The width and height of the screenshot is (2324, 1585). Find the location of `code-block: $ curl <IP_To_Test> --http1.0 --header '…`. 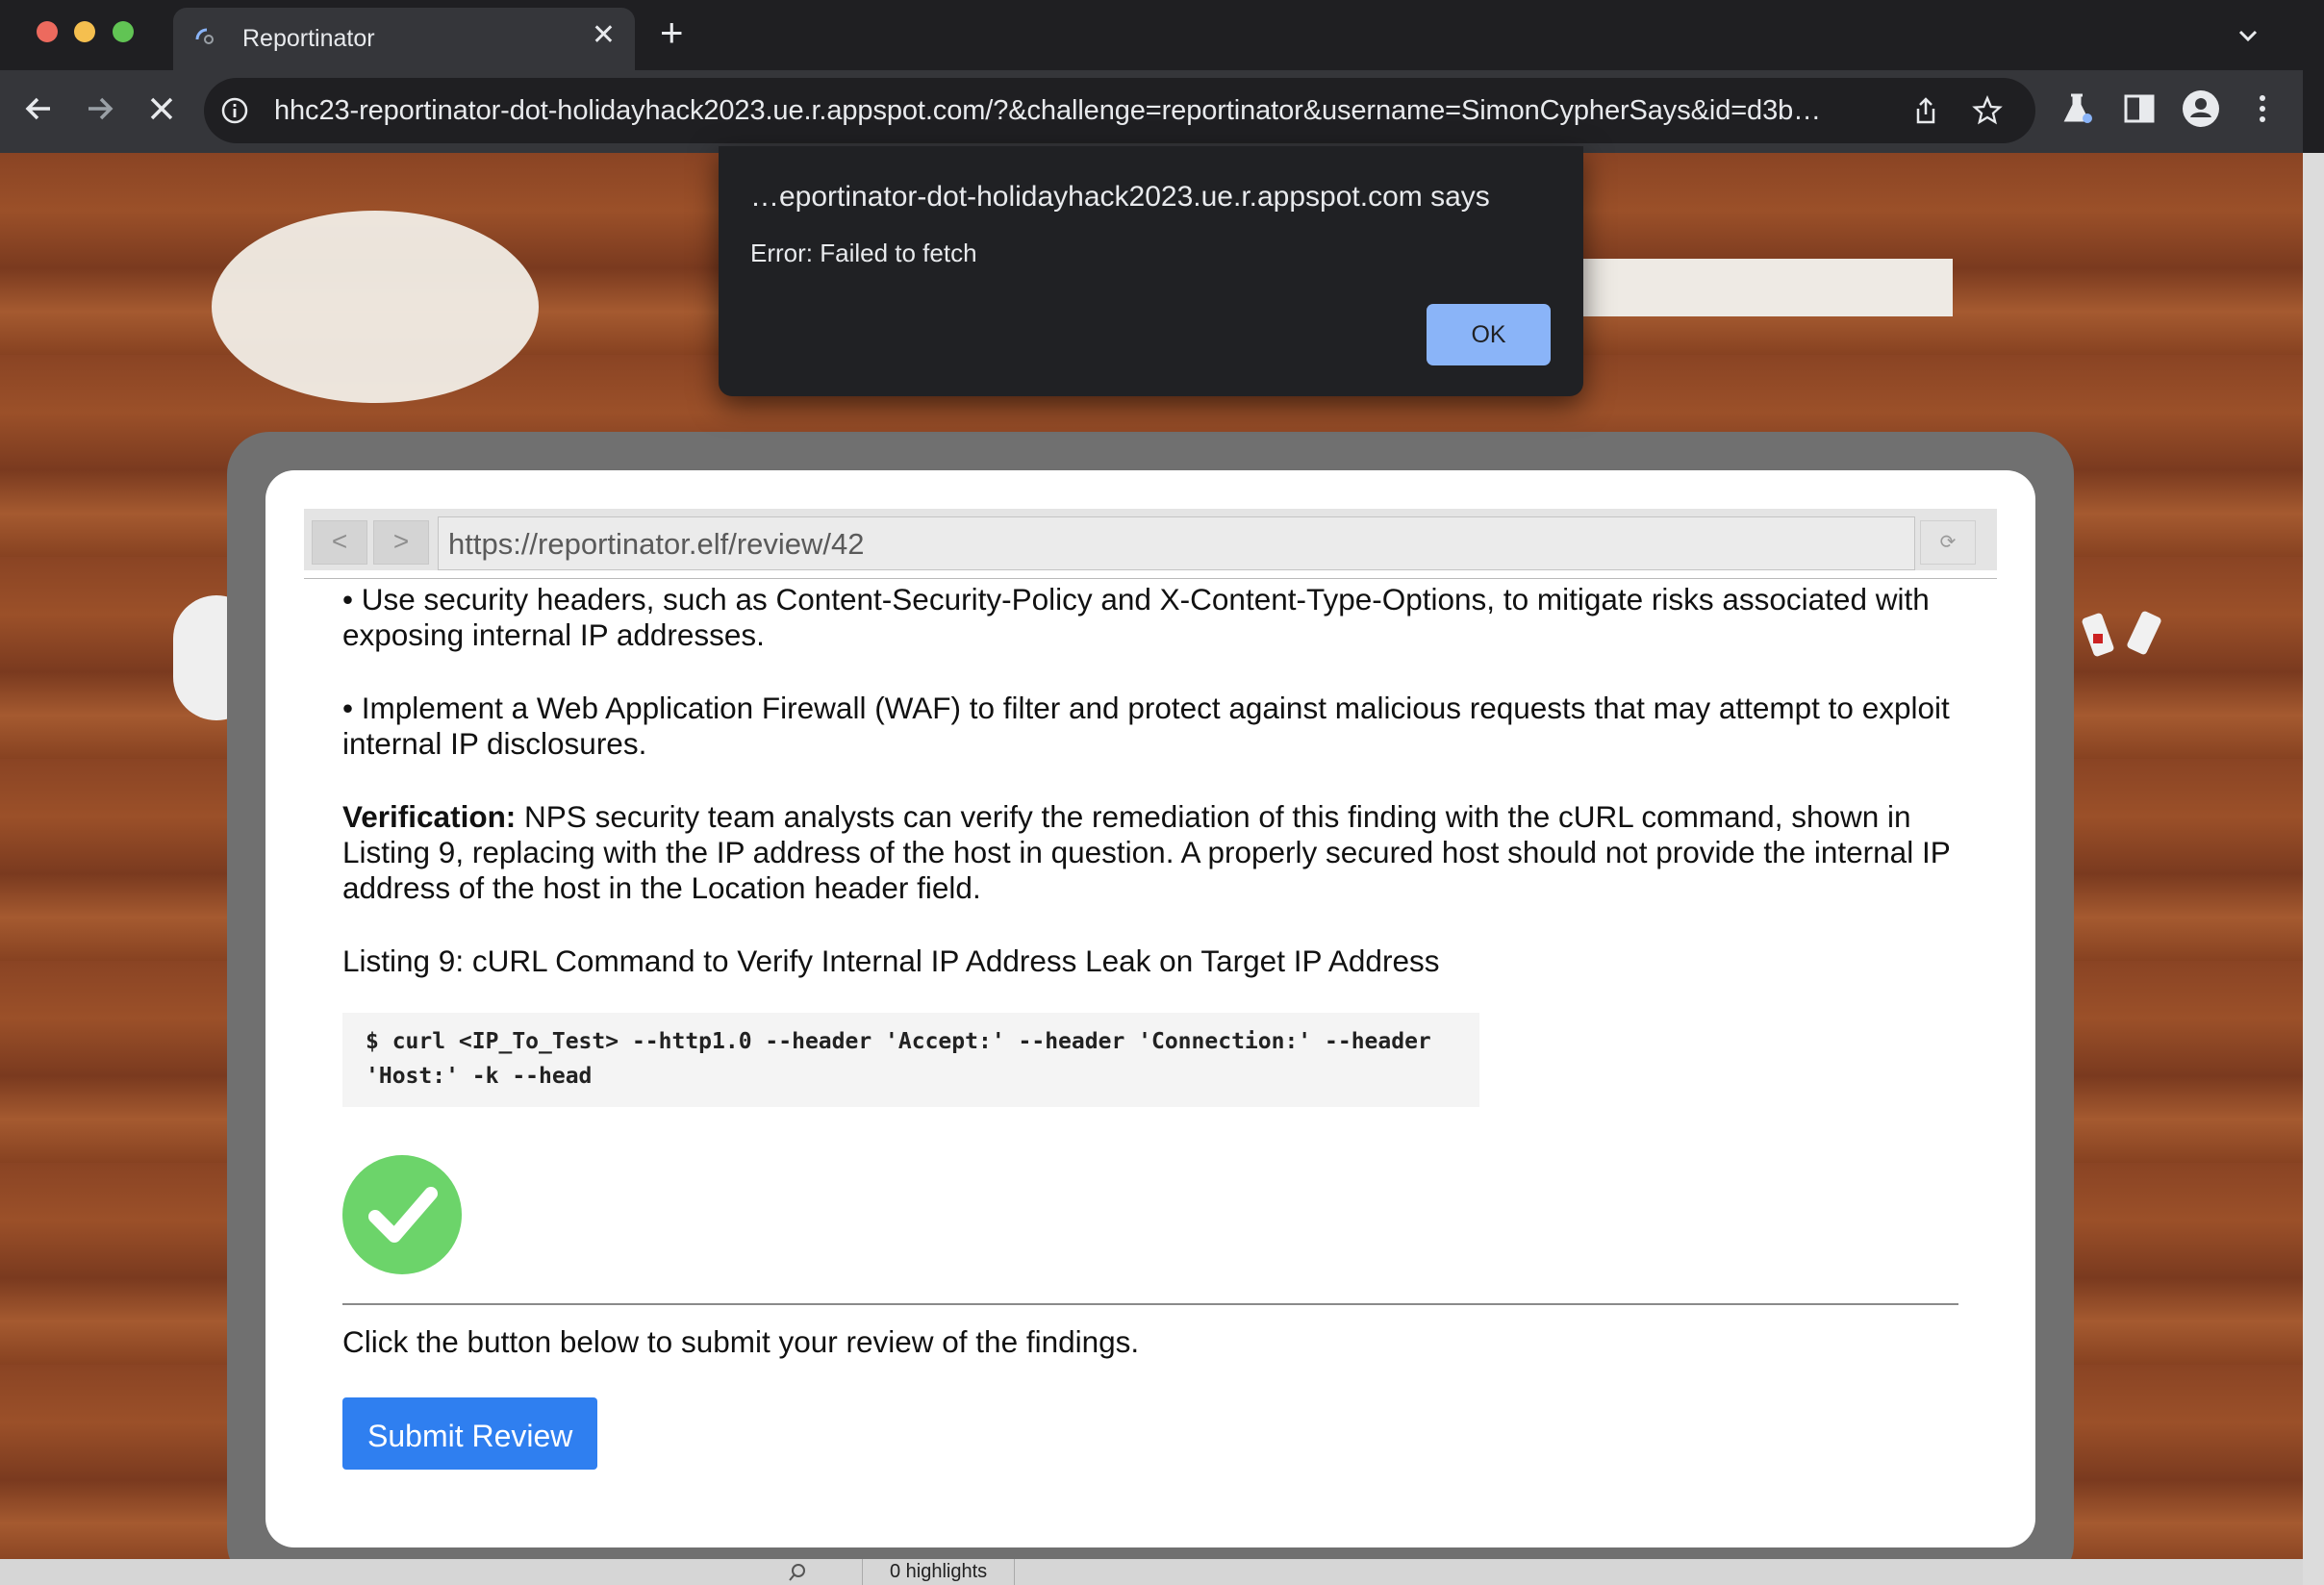

code-block: $ curl <IP_To_Test> --http1.0 --header '… is located at coordinates (910, 1060).